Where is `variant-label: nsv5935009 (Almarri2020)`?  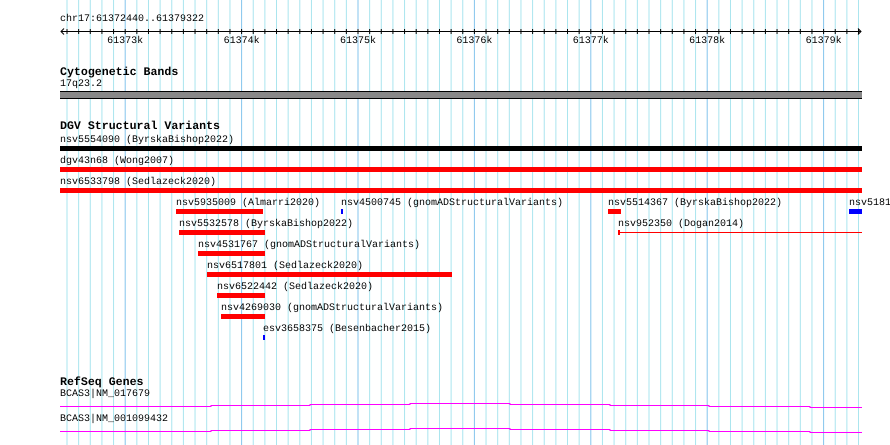
variant-label: nsv5935009 (Almarri2020) is located at coordinates (248, 203).